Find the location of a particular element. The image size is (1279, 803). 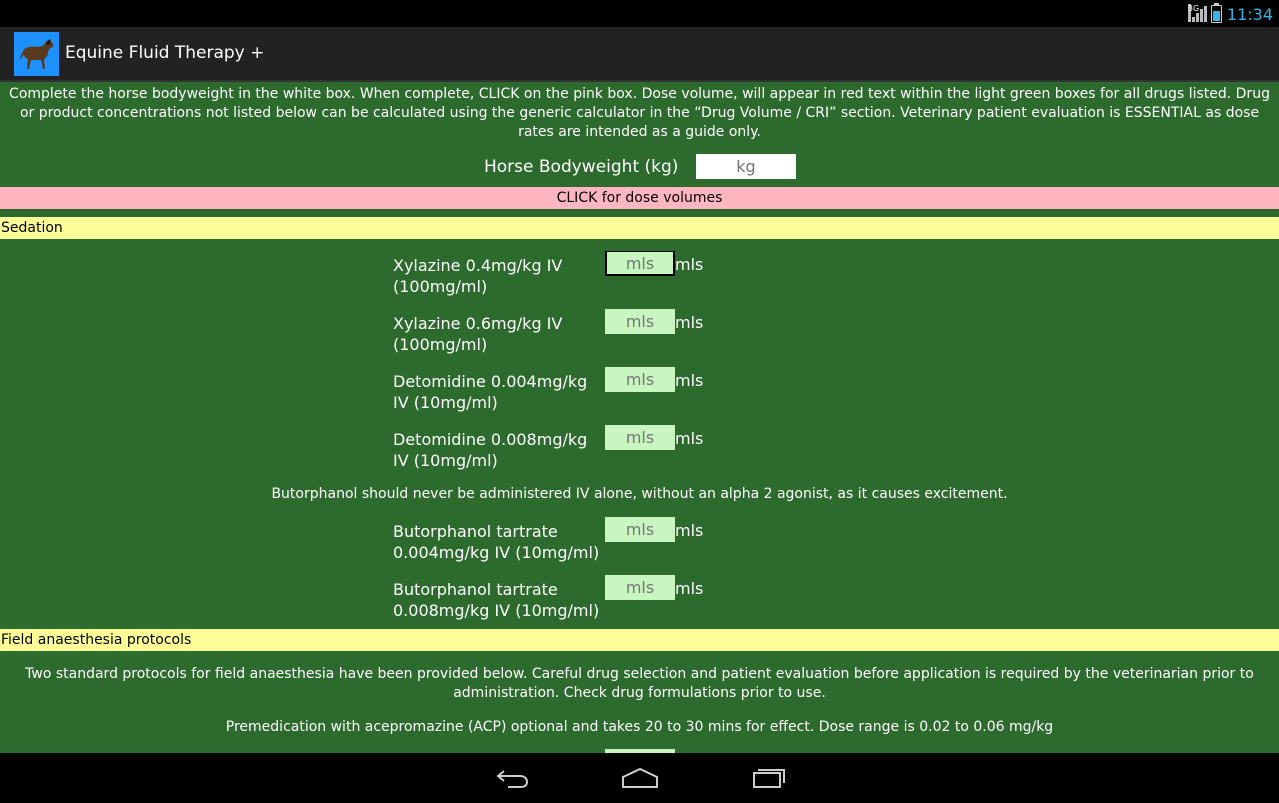

bodyweight-input is located at coordinates (746, 166).